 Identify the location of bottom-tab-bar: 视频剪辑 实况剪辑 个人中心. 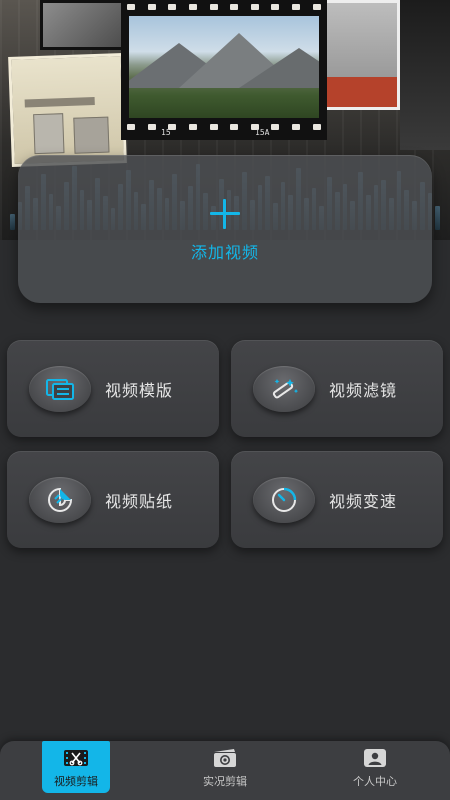
(225, 770).